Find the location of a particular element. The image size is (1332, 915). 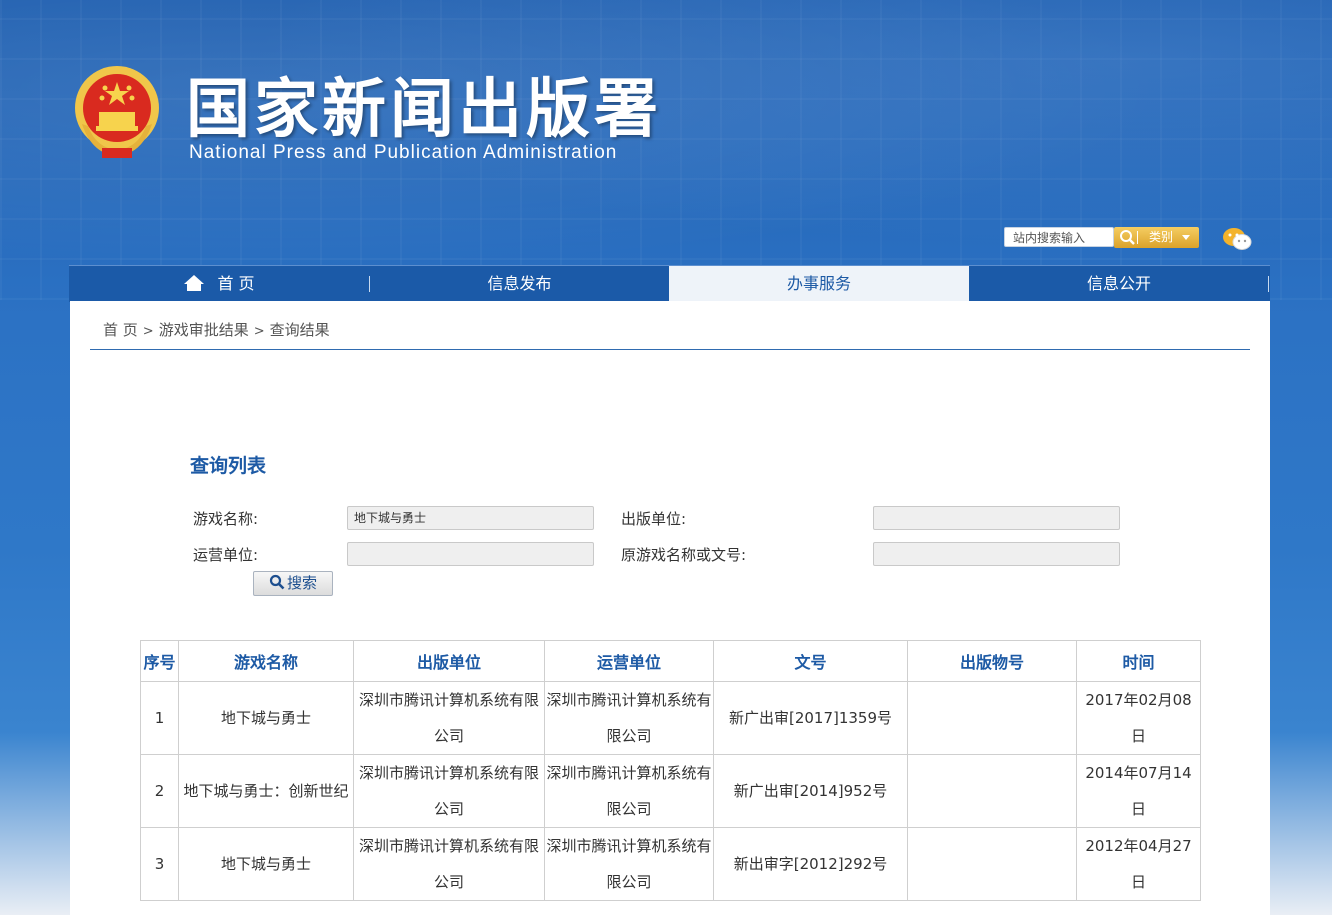

category-dropdown-label: 类别 is located at coordinates (1161, 237).